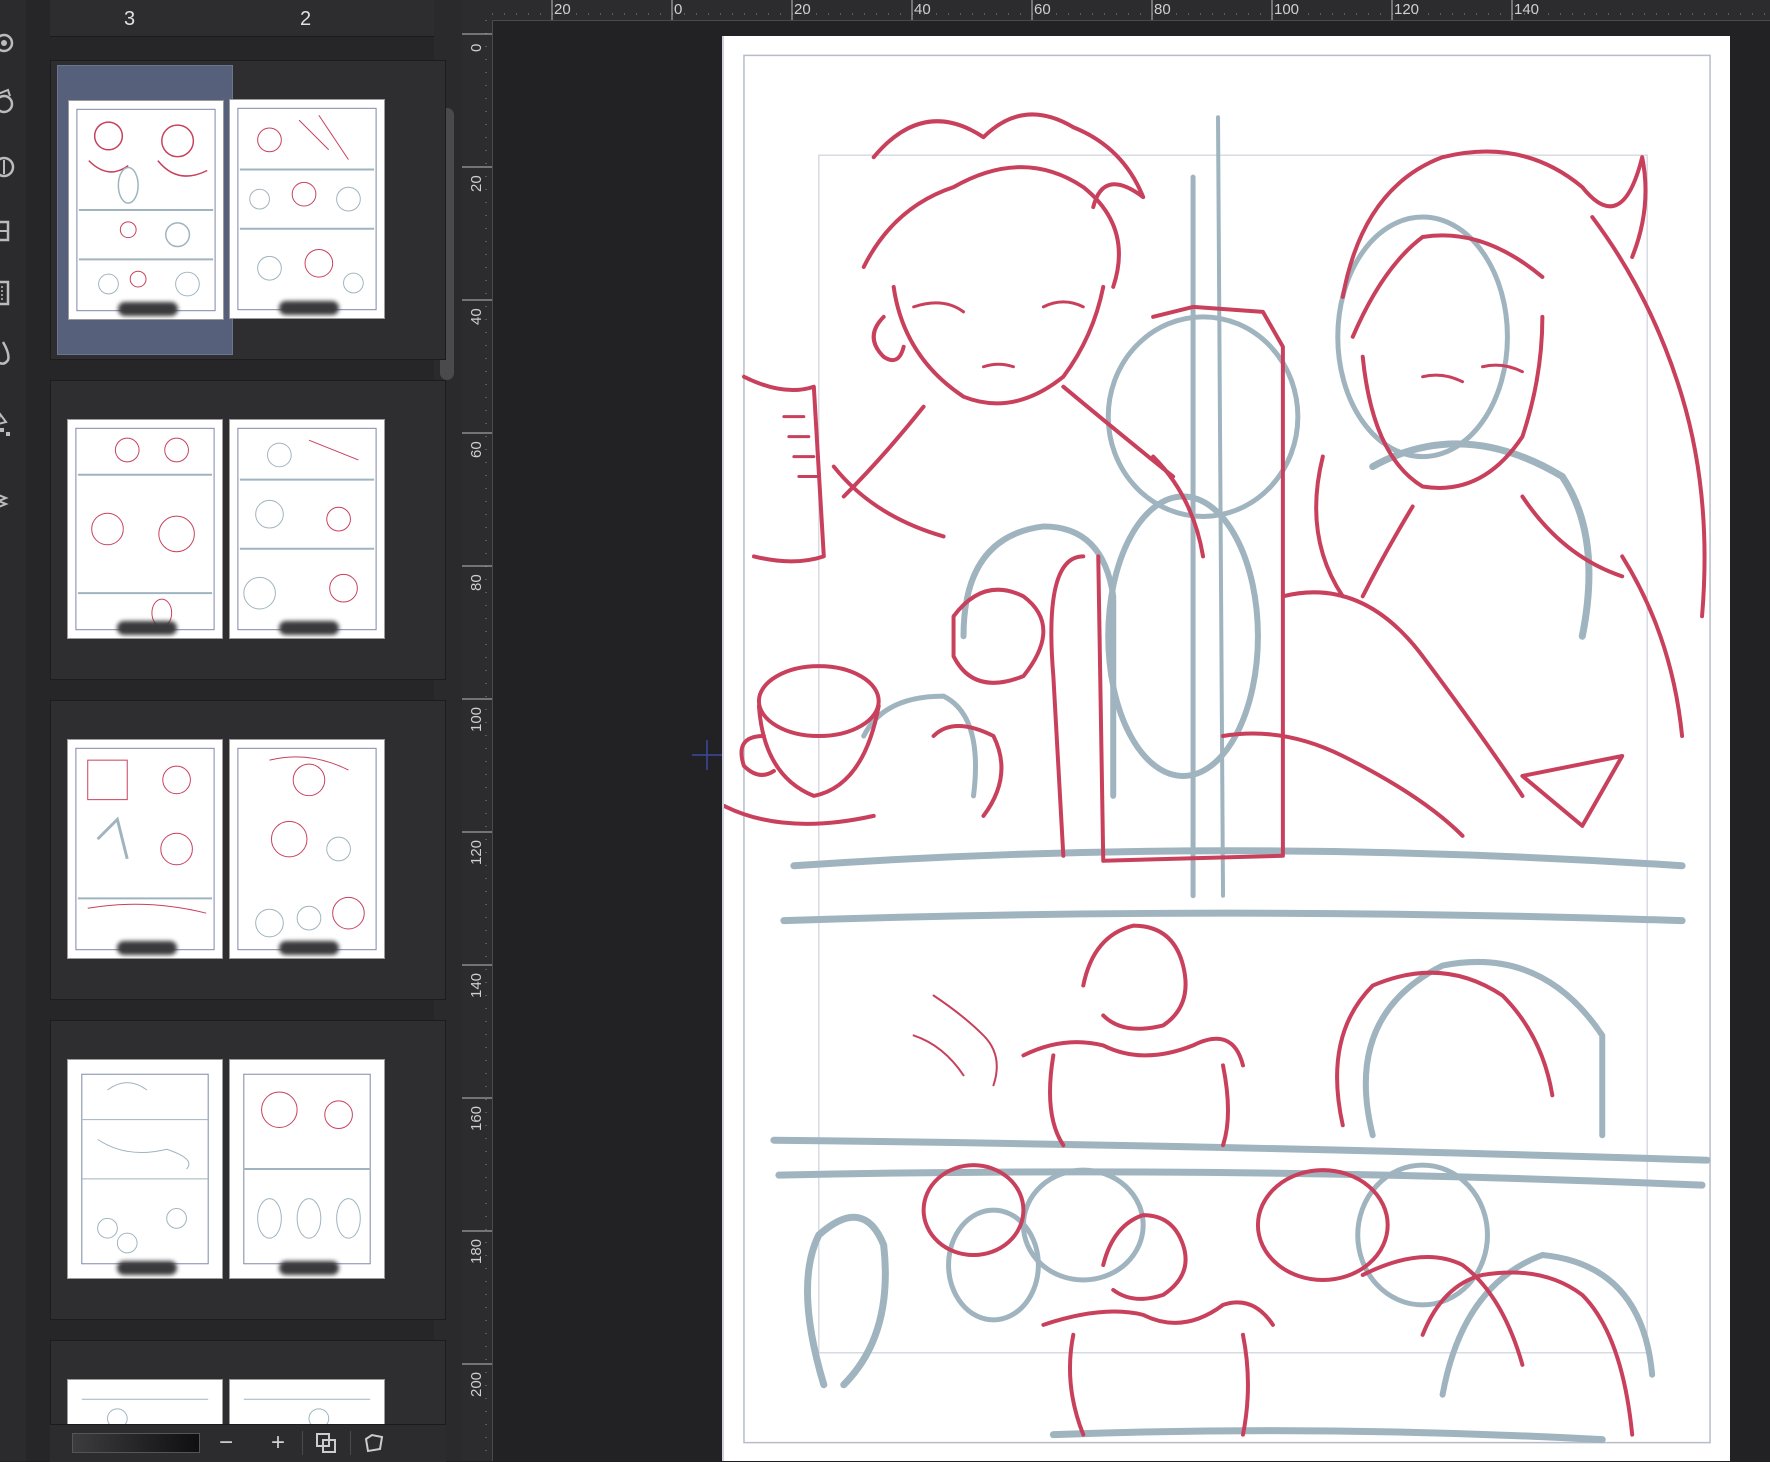 The height and width of the screenshot is (1462, 1770). What do you see at coordinates (306, 19) in the screenshot?
I see `column-label-right: 2` at bounding box center [306, 19].